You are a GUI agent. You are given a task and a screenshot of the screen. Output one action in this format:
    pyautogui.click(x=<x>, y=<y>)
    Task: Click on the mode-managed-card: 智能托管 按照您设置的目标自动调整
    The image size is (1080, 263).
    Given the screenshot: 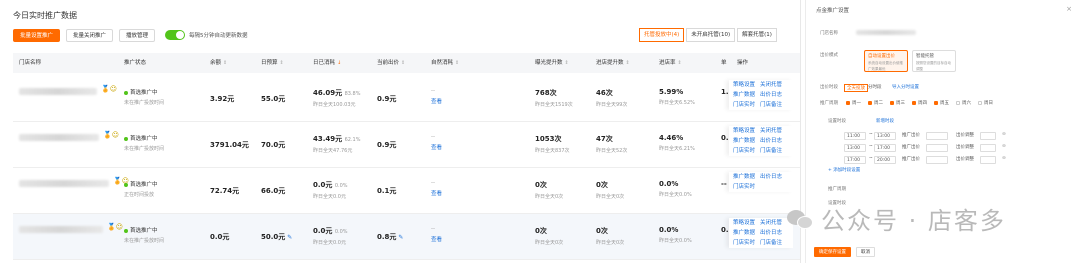 What is the action you would take?
    pyautogui.click(x=934, y=61)
    